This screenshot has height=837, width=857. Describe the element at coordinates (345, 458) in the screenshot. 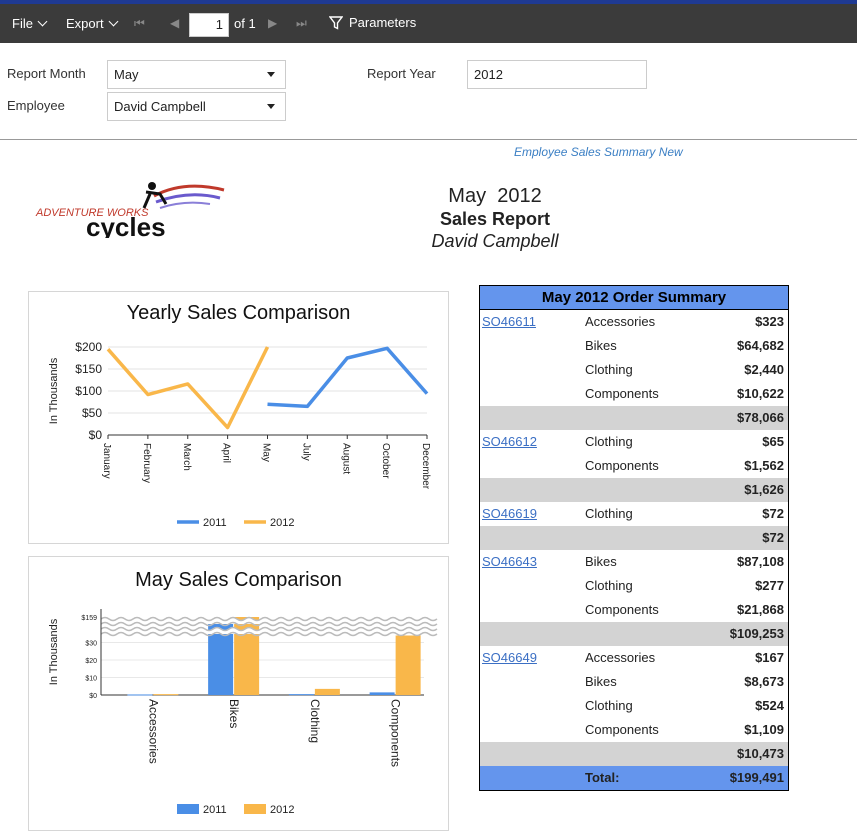

I see `x-tick-label: August` at that location.